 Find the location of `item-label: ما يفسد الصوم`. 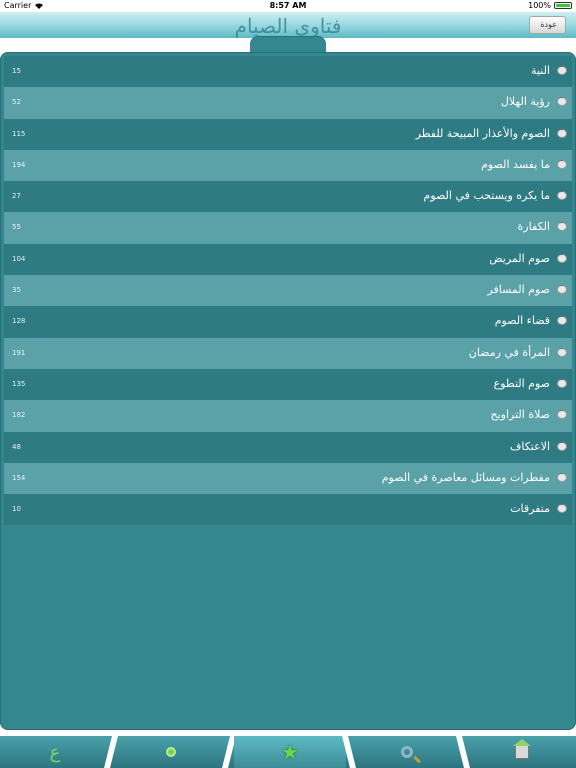

item-label: ما يفسد الصوم is located at coordinates (515, 164).